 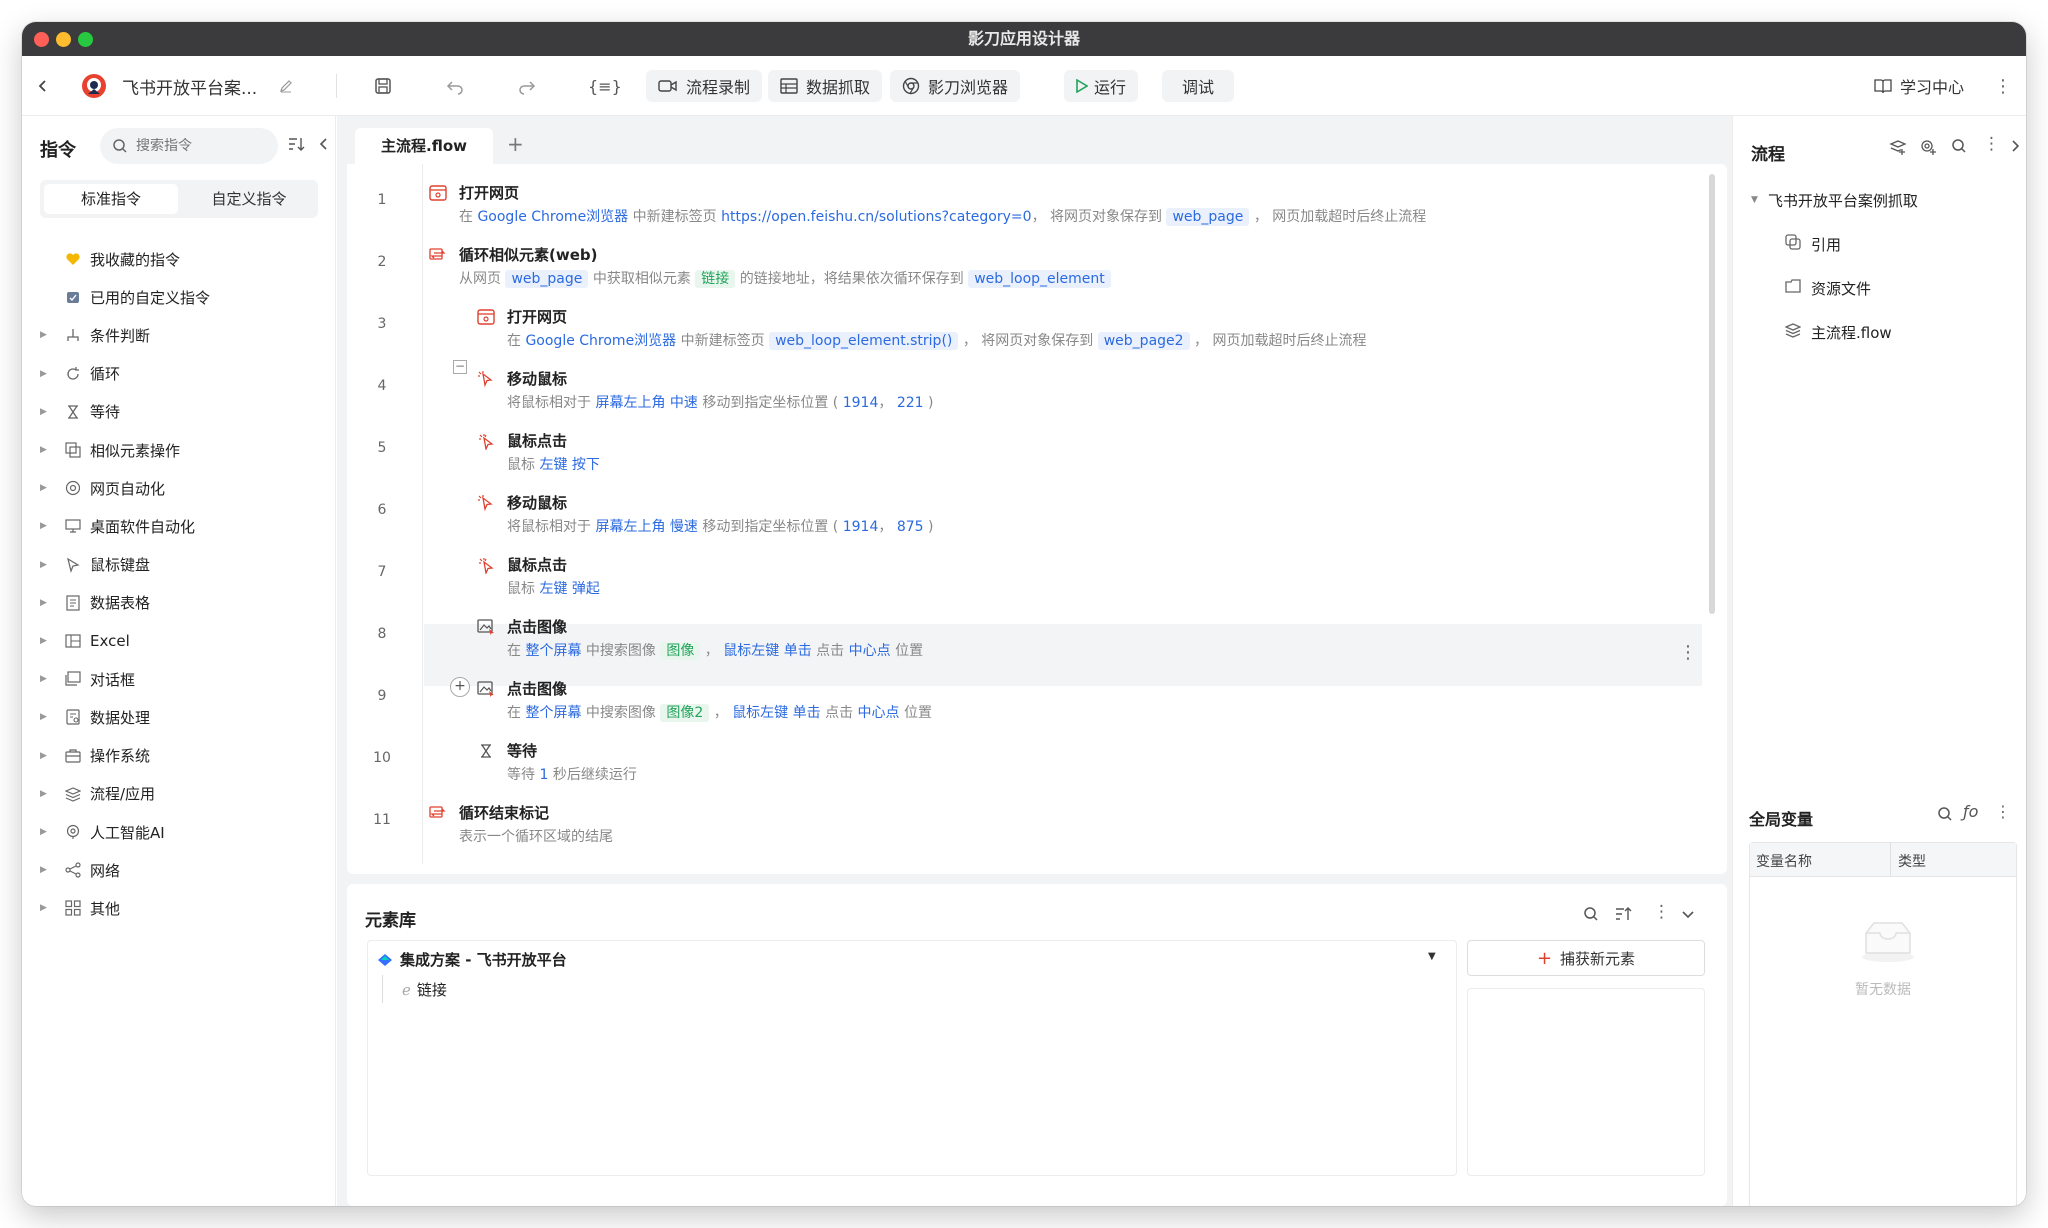 I want to click on element-group: 集成方案 - 飞书开放平台, so click(x=471, y=959).